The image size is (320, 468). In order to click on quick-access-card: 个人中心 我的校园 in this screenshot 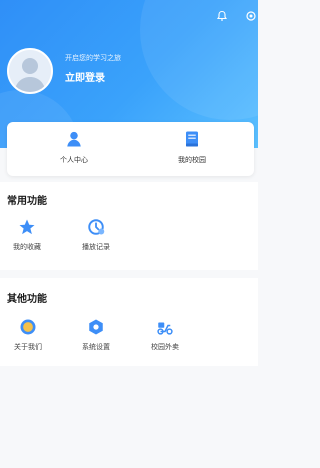, I will do `click(130, 149)`.